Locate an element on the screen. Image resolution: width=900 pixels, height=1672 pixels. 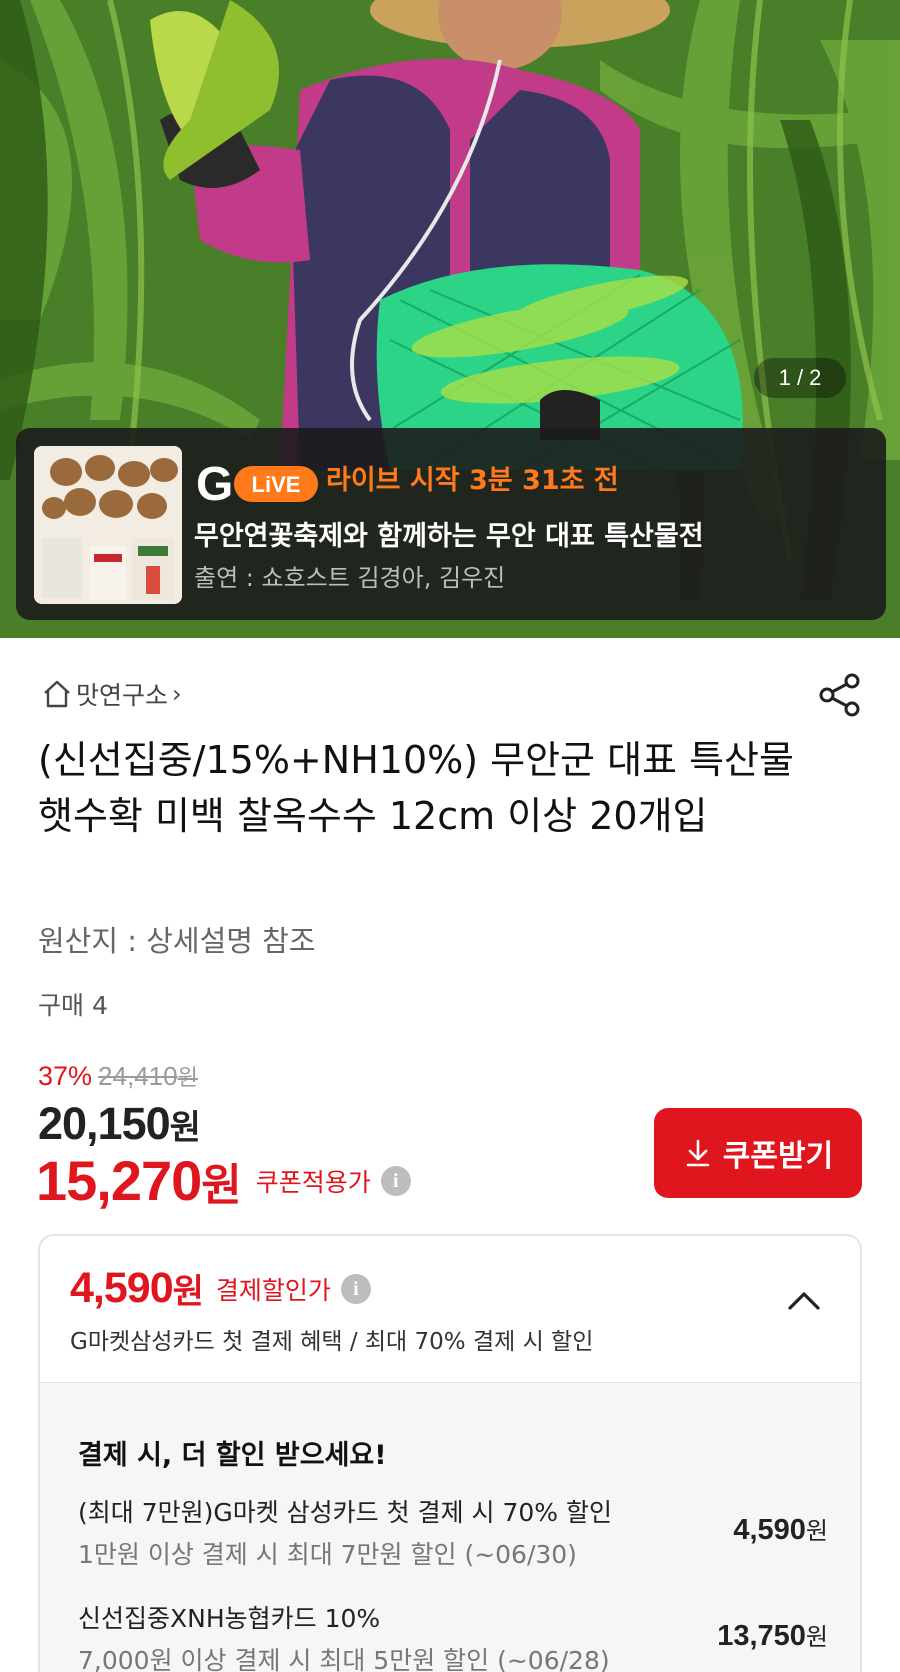
chevron-right-icon: › is located at coordinates (177, 694).